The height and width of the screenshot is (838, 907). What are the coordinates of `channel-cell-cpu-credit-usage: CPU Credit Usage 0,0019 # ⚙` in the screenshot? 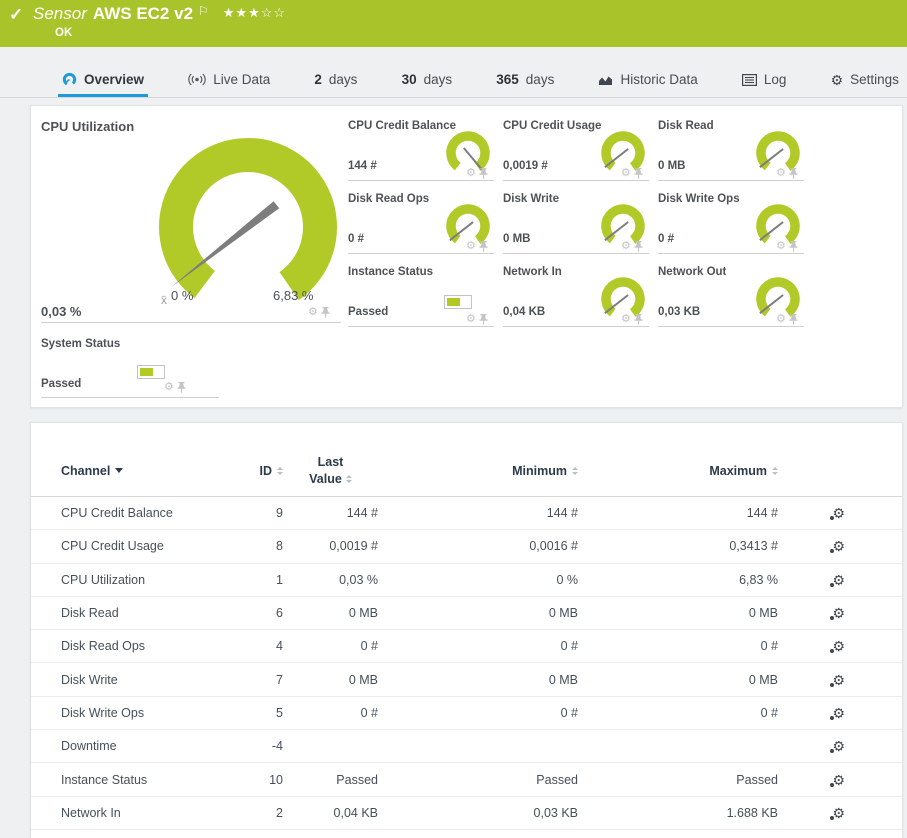 It's located at (576, 152).